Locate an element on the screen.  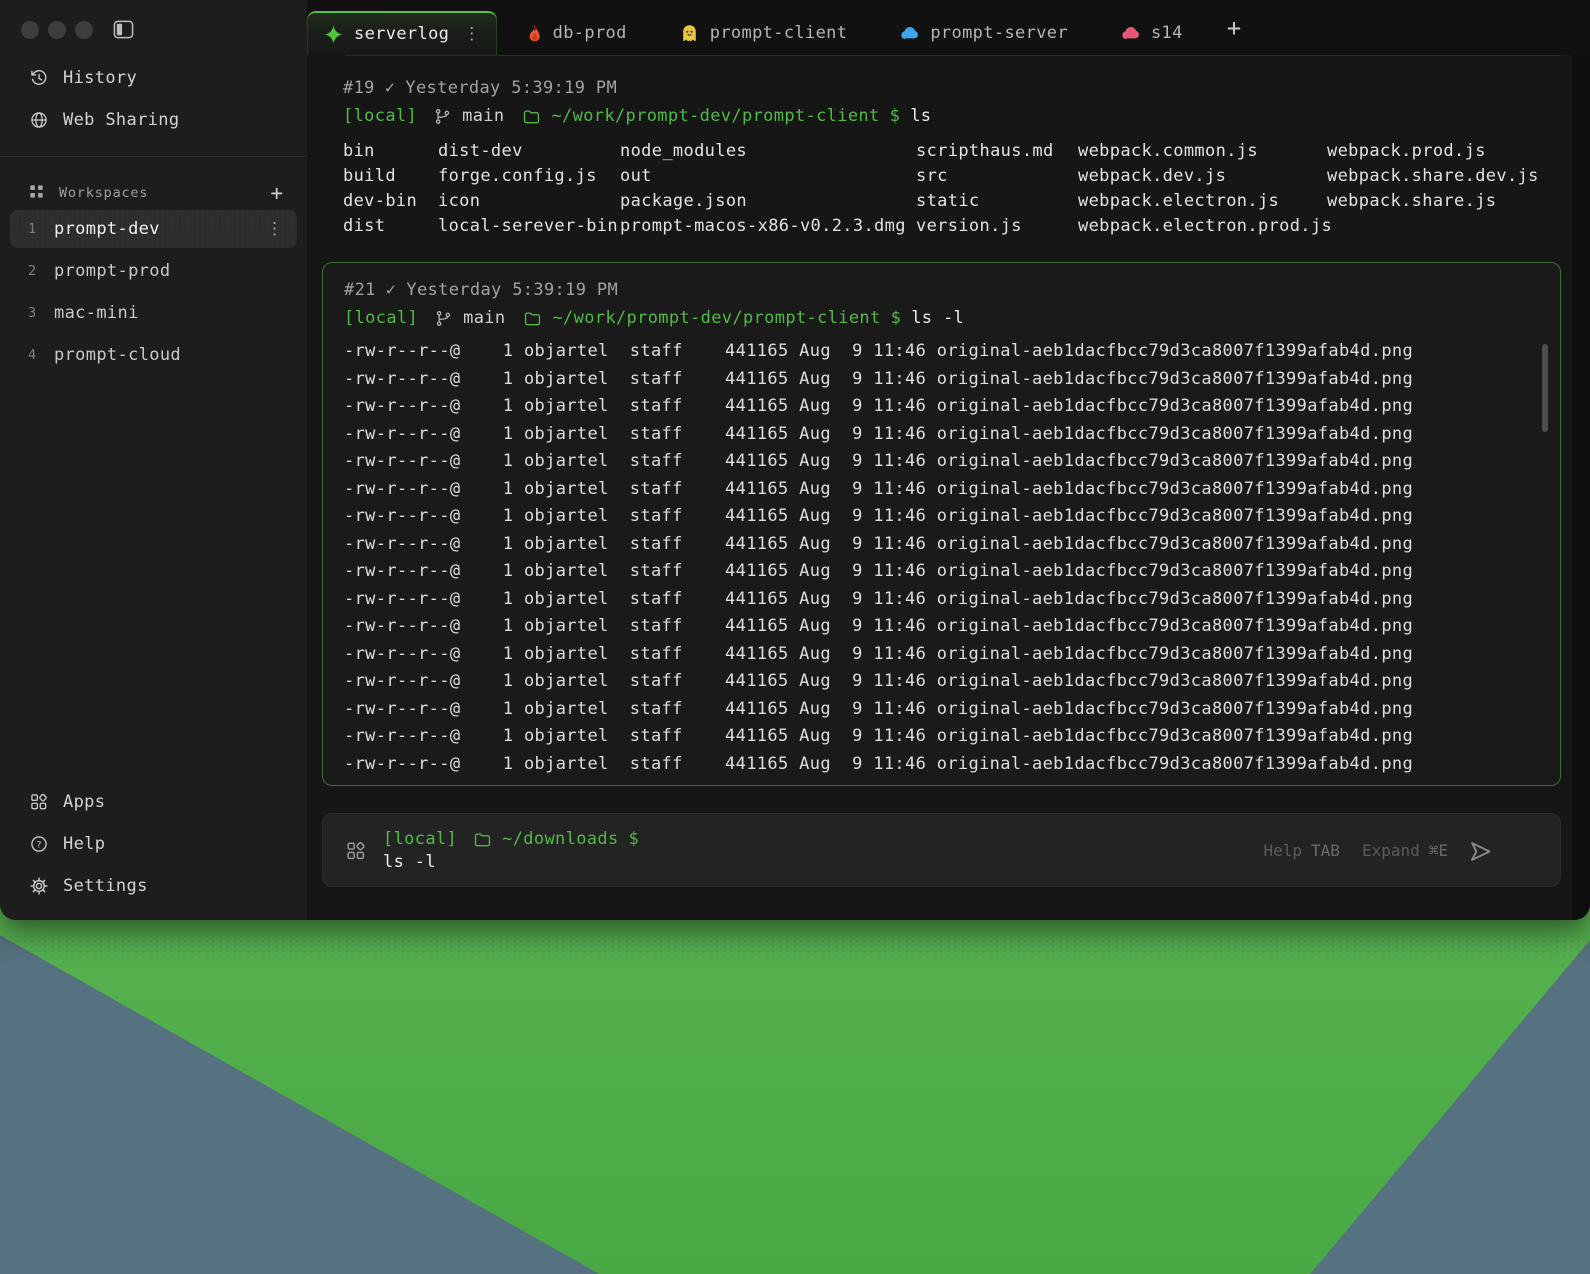
file-name: prompt-macos-x86-v0.2.3.dmg is located at coordinates (763, 226).